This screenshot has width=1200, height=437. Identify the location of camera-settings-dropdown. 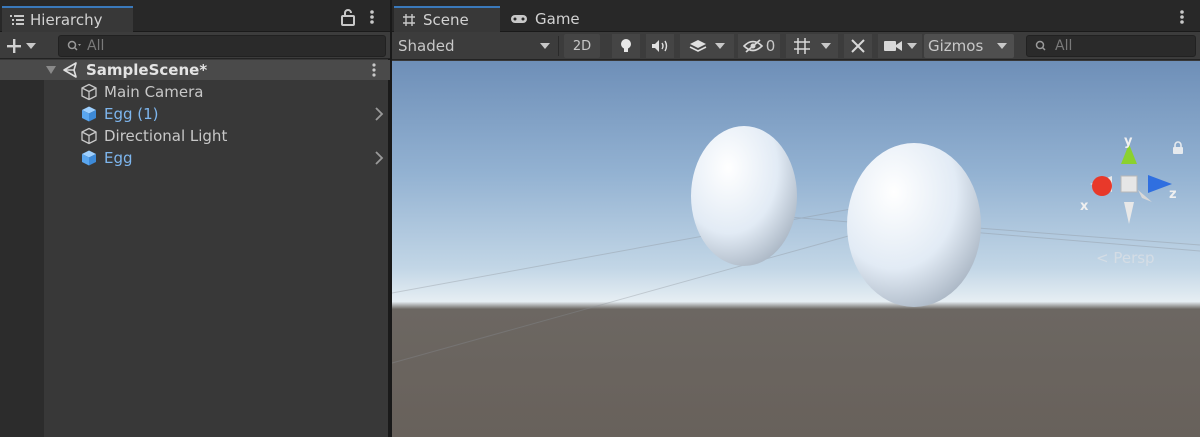
(900, 46).